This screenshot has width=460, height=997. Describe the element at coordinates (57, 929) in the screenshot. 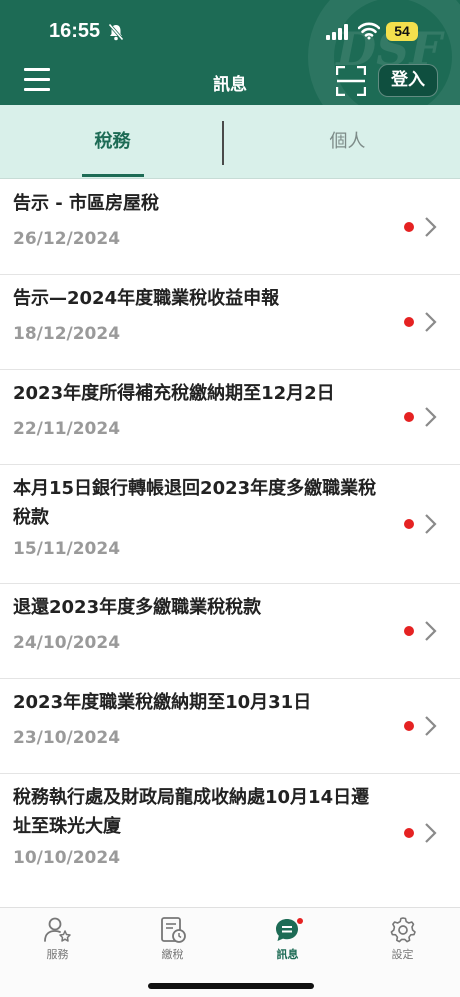

I see `person-star-icon` at that location.